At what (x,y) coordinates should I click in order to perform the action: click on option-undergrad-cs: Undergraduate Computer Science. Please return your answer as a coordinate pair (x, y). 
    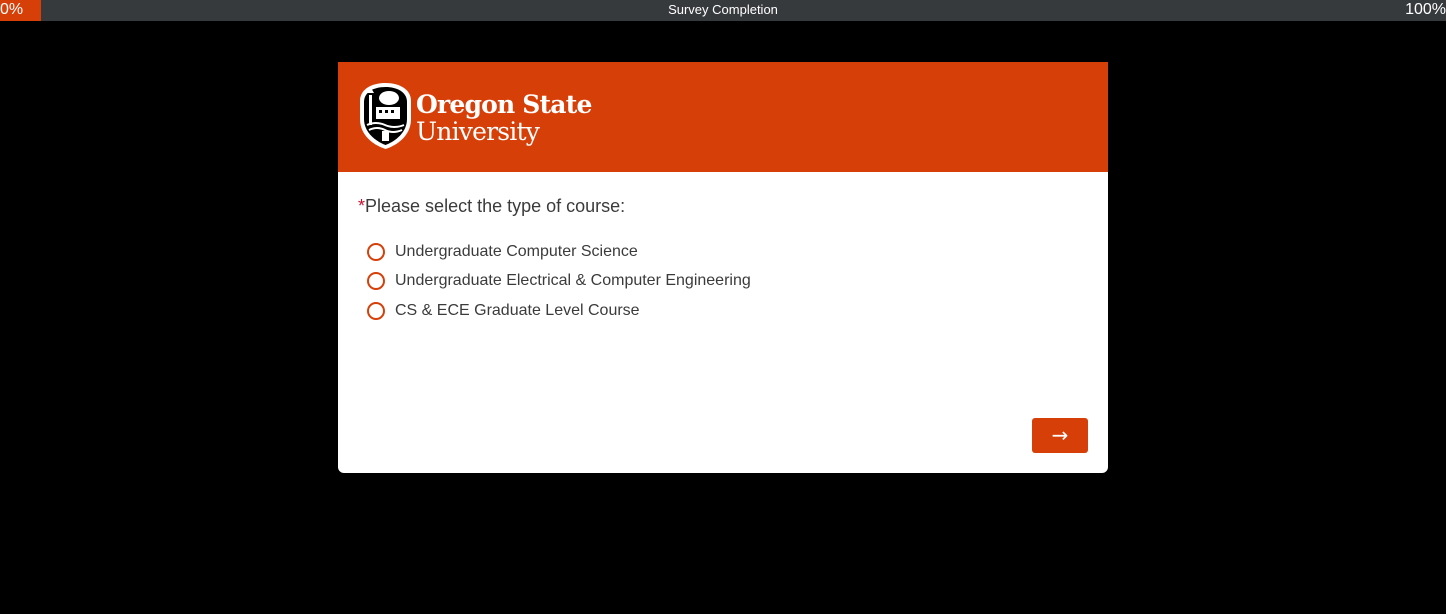
    Looking at the image, I should click on (559, 252).